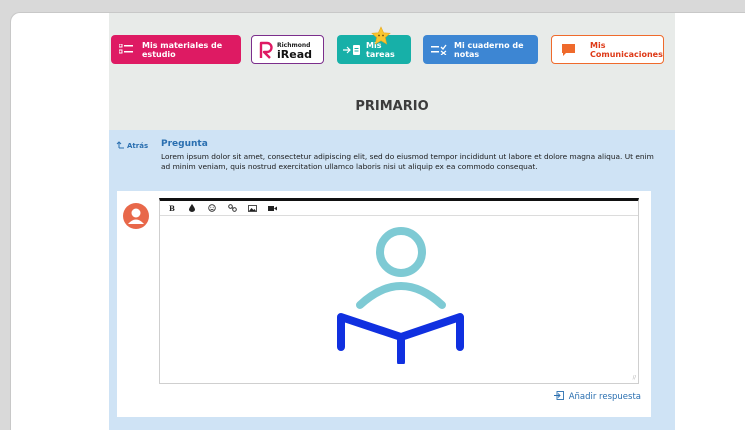 The image size is (745, 430). I want to click on back-label: Atrás, so click(138, 146).